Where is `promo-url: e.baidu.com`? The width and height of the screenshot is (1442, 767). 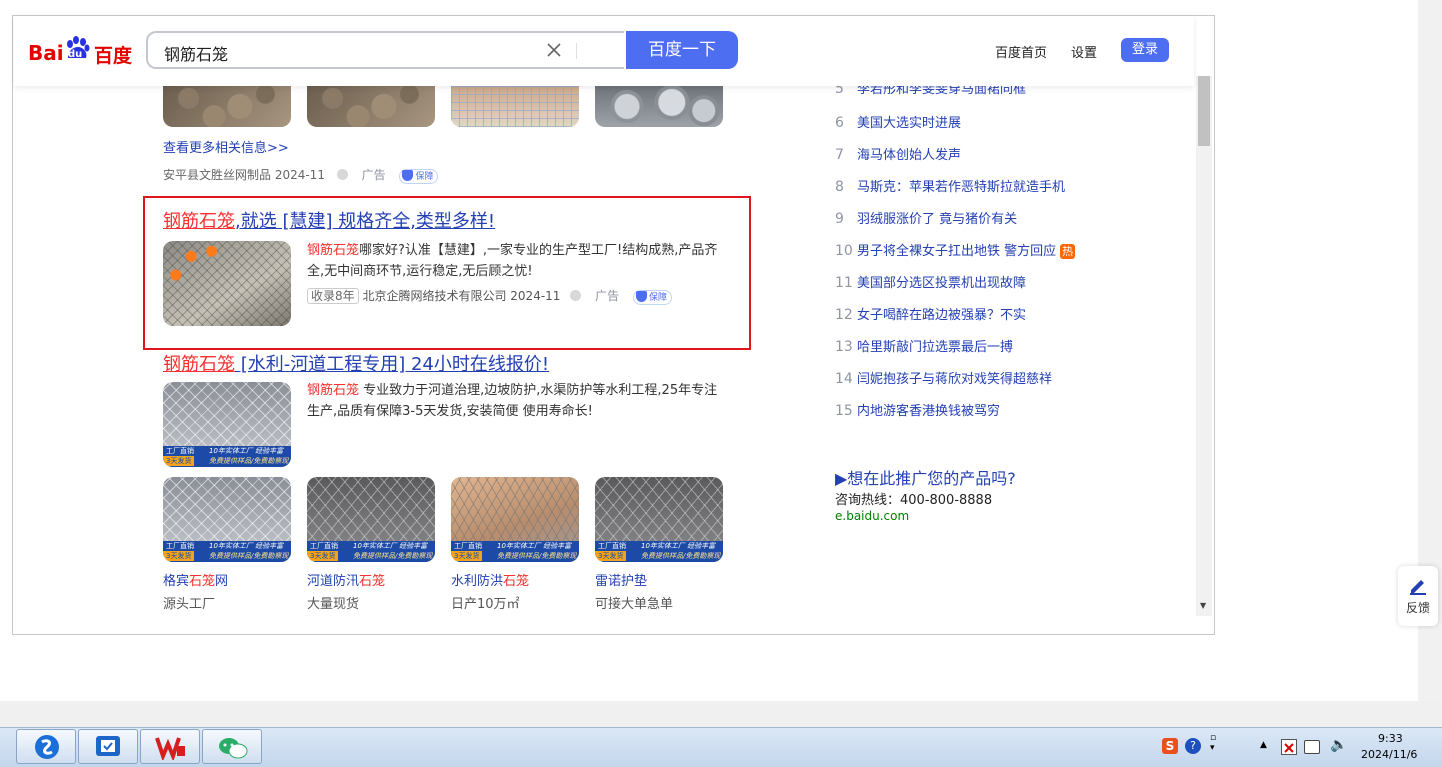
promo-url: e.baidu.com is located at coordinates (872, 516).